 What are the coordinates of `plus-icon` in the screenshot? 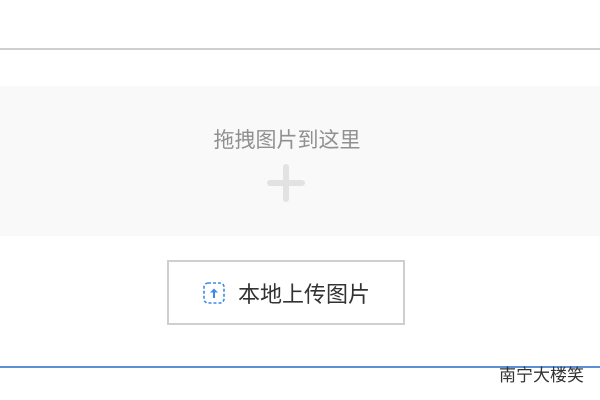 It's located at (286, 183).